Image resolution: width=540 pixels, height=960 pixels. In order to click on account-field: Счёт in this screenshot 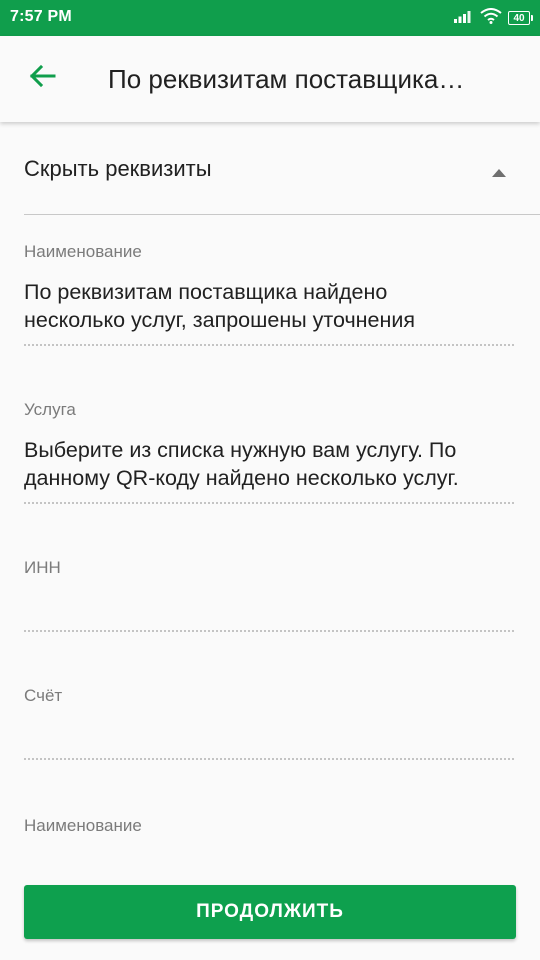, I will do `click(270, 723)`.